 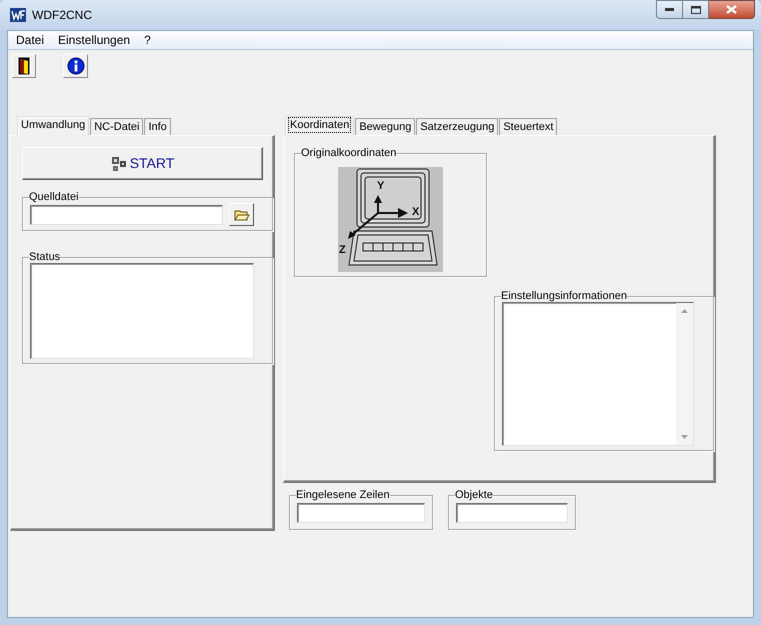 I want to click on close-button, so click(x=732, y=9).